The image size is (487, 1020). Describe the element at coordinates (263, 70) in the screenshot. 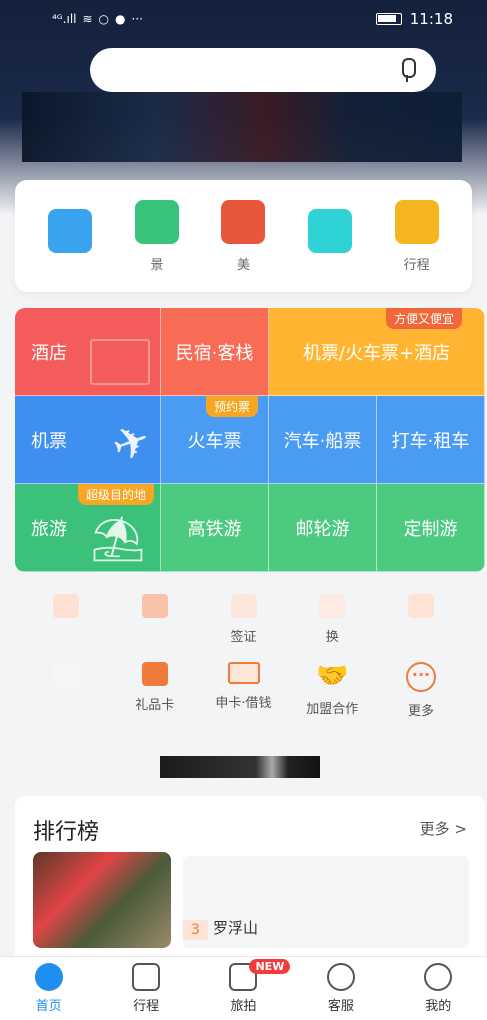

I see `search-bar` at that location.